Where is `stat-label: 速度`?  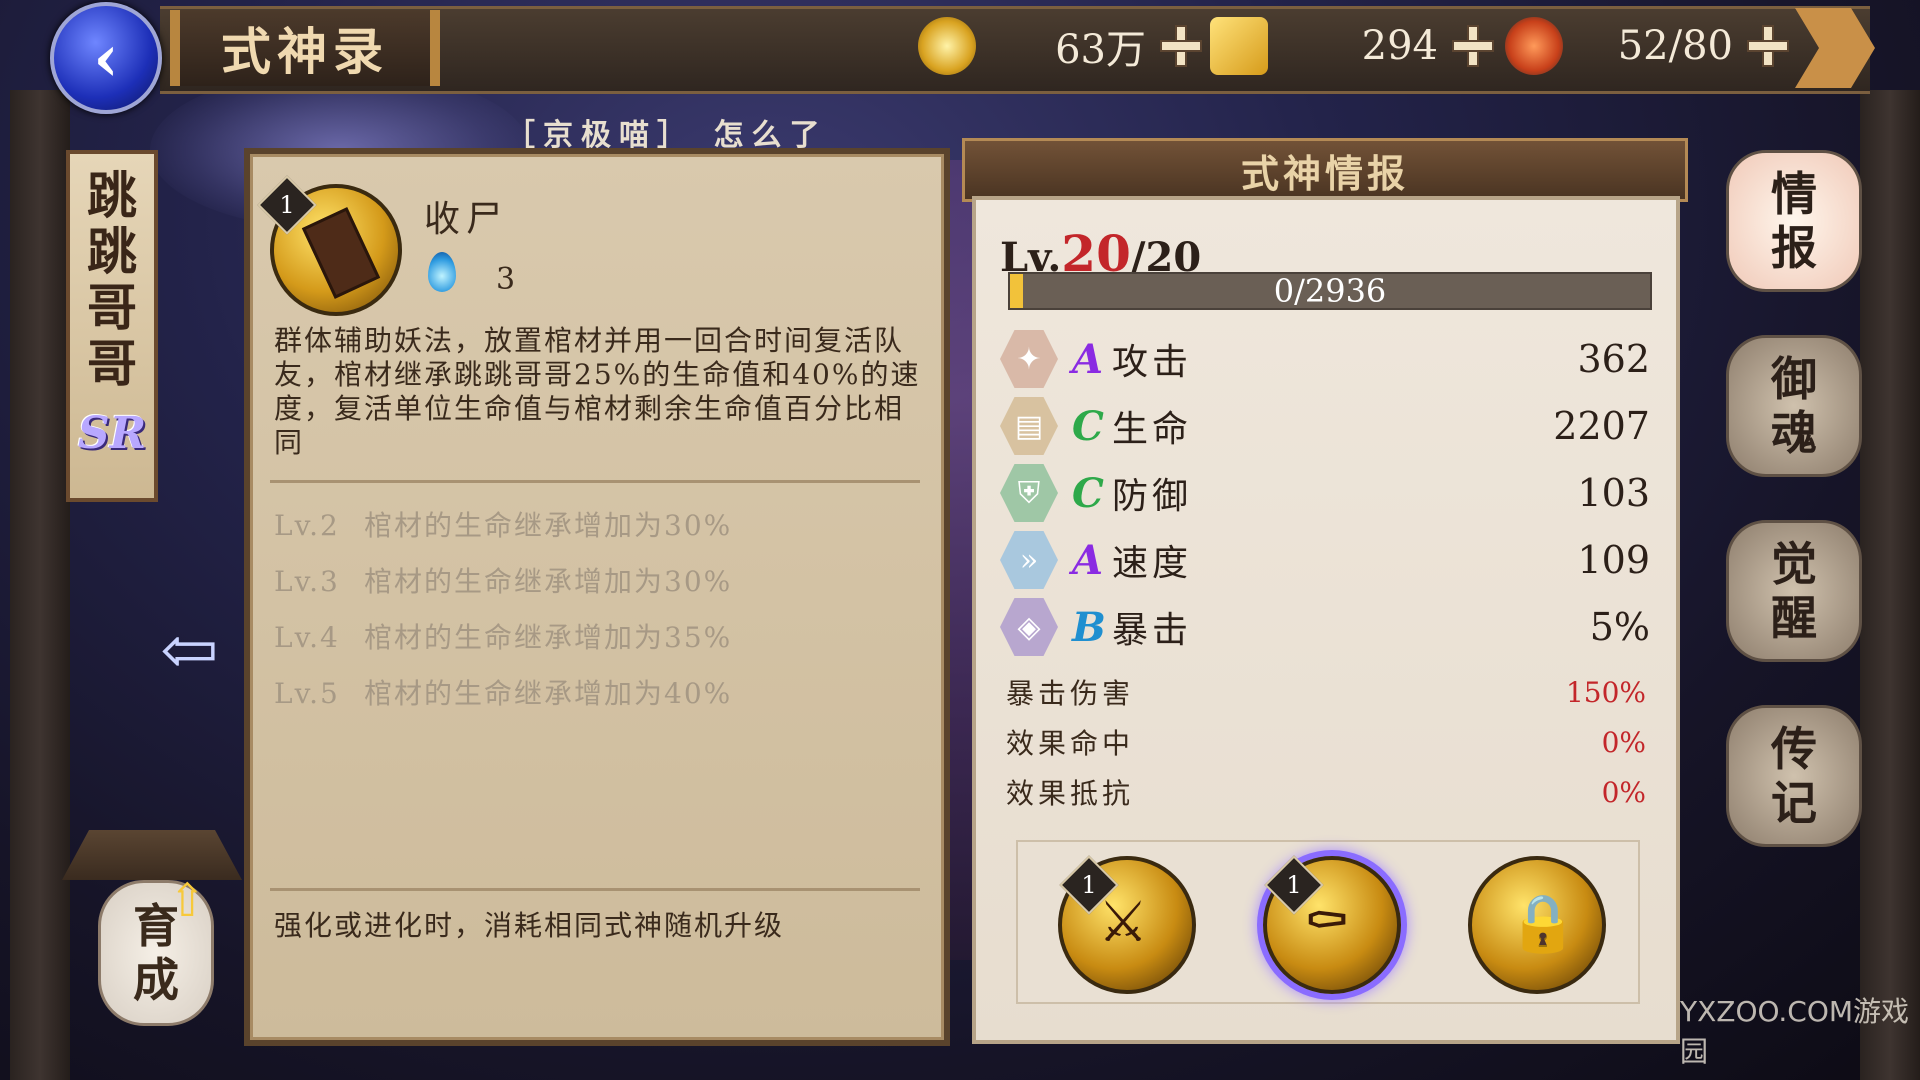
stat-label: 速度 is located at coordinates (1152, 563).